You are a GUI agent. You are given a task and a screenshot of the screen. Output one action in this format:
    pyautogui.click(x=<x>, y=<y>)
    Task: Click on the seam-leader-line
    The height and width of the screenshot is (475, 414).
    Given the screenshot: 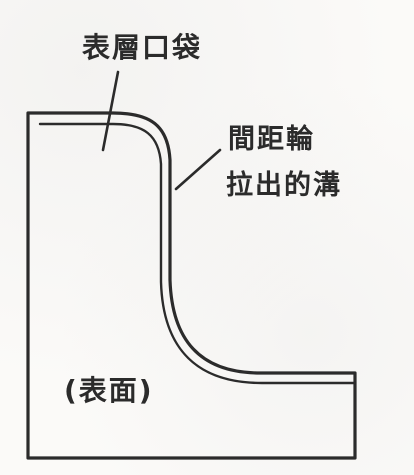 What is the action you would take?
    pyautogui.click(x=198, y=169)
    